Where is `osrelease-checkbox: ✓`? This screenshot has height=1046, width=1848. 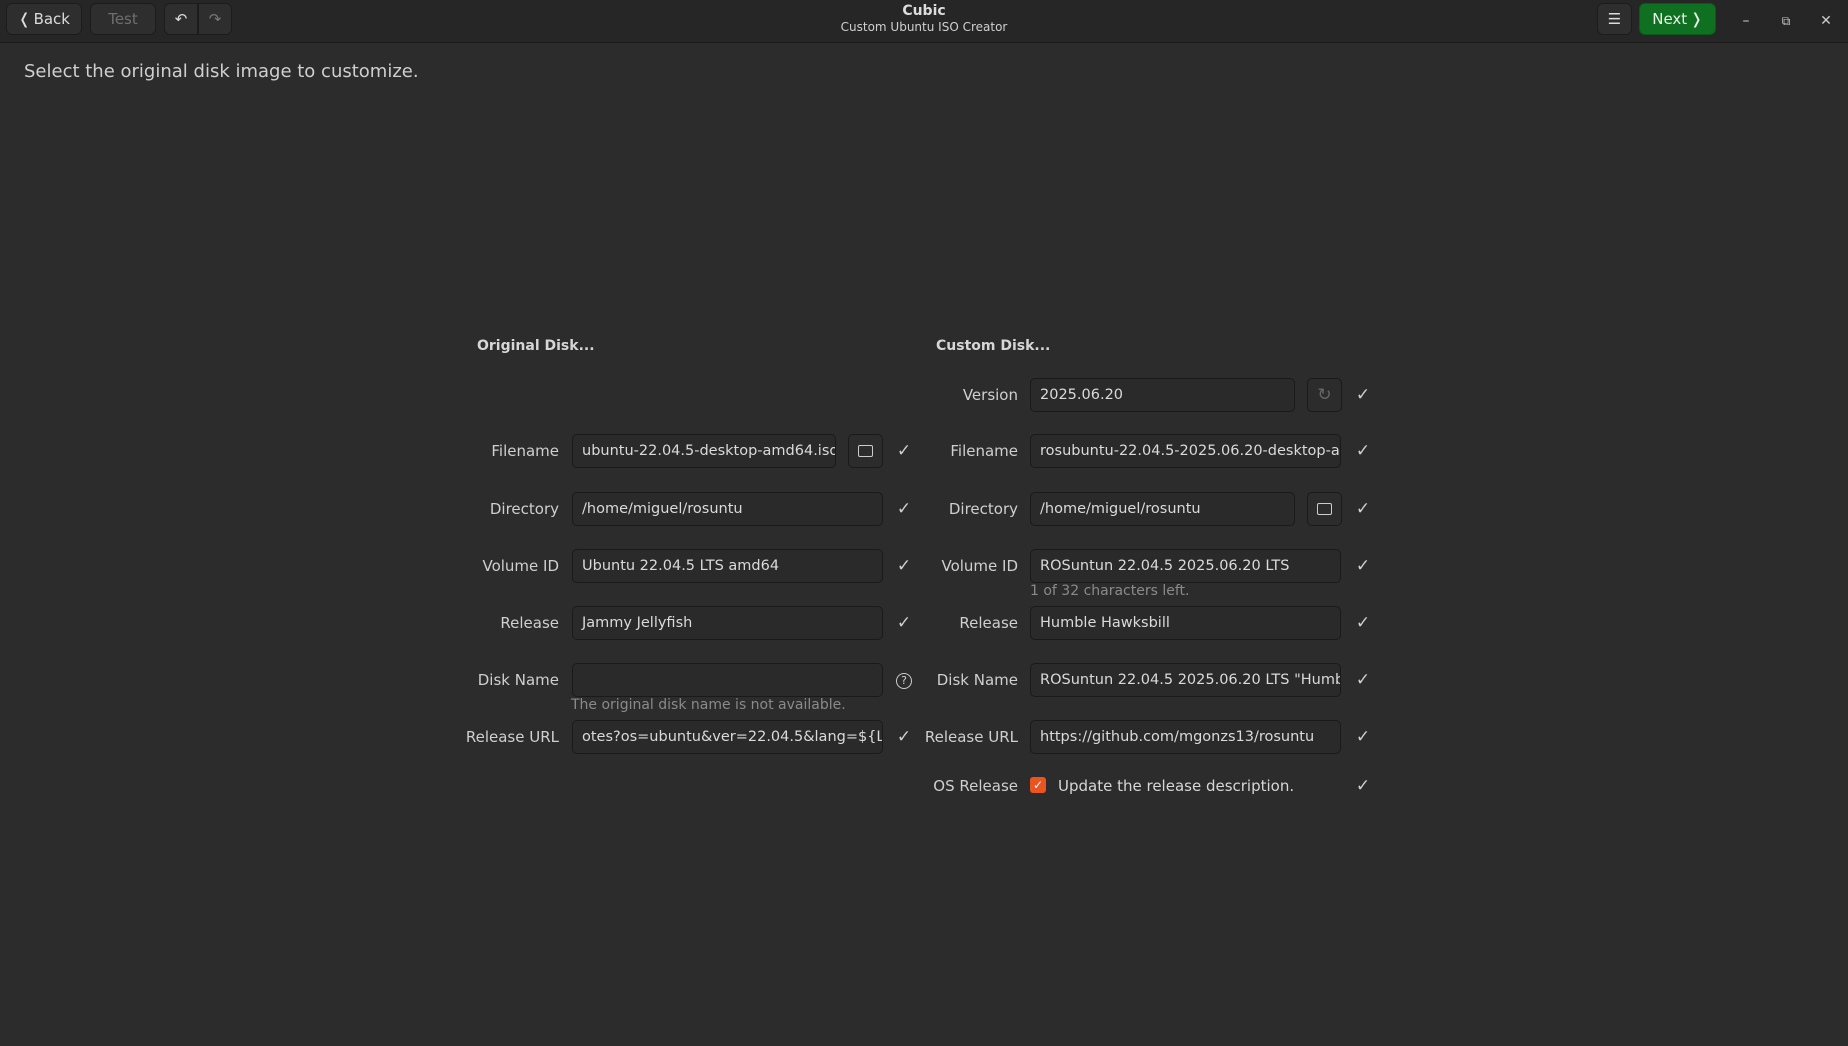 osrelease-checkbox: ✓ is located at coordinates (1038, 785).